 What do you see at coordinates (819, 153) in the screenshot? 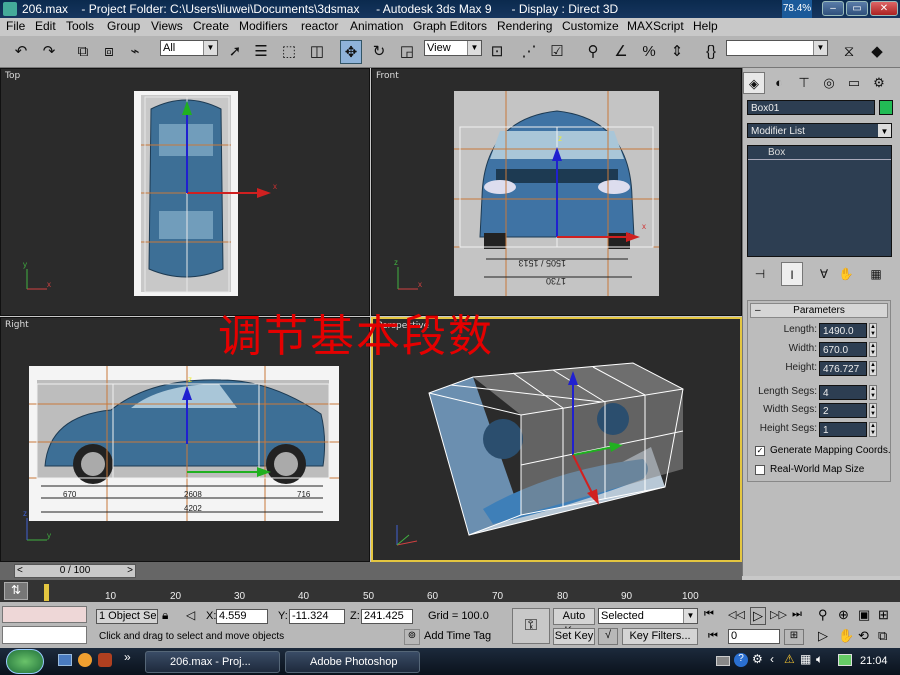
I see `stack-item-box: Box` at bounding box center [819, 153].